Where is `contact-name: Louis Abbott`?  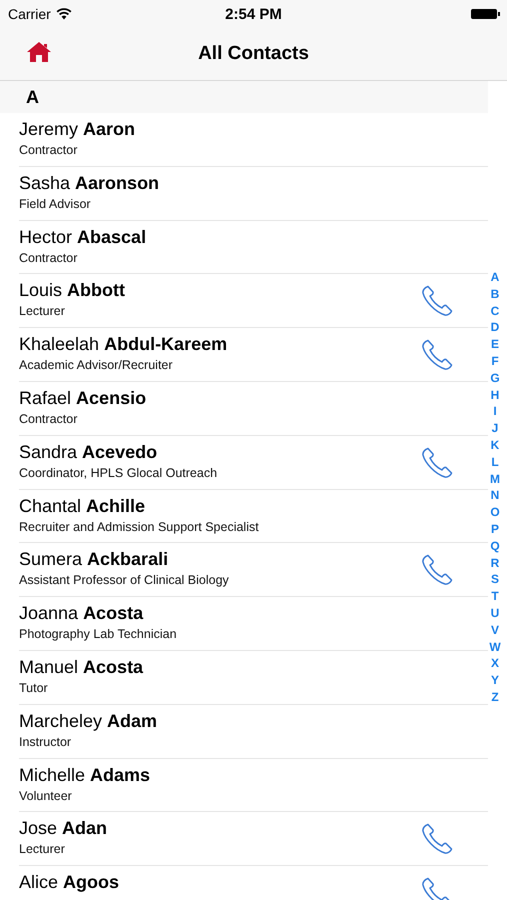
contact-name: Louis Abbott is located at coordinates (72, 291).